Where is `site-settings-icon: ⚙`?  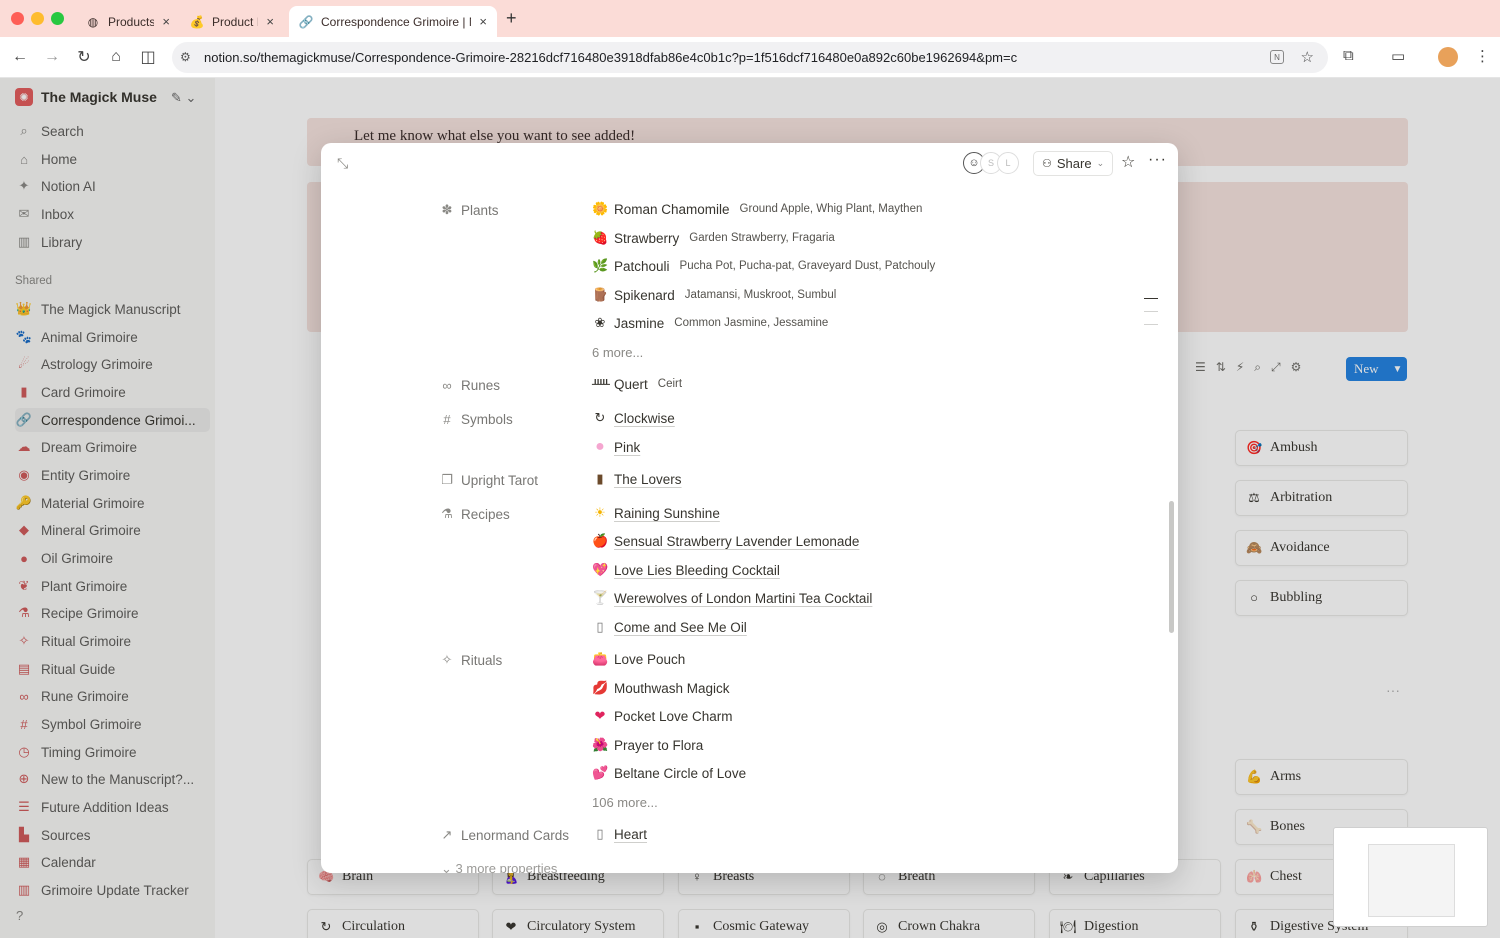 site-settings-icon: ⚙ is located at coordinates (185, 57).